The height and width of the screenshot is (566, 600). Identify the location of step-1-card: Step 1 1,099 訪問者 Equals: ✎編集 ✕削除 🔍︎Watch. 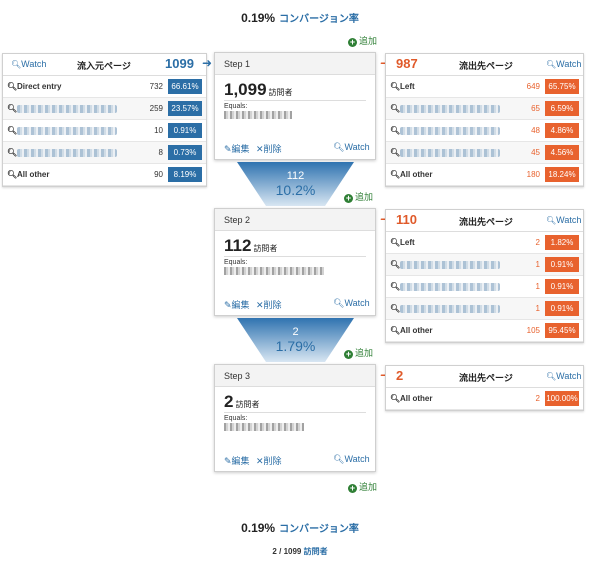
(295, 106).